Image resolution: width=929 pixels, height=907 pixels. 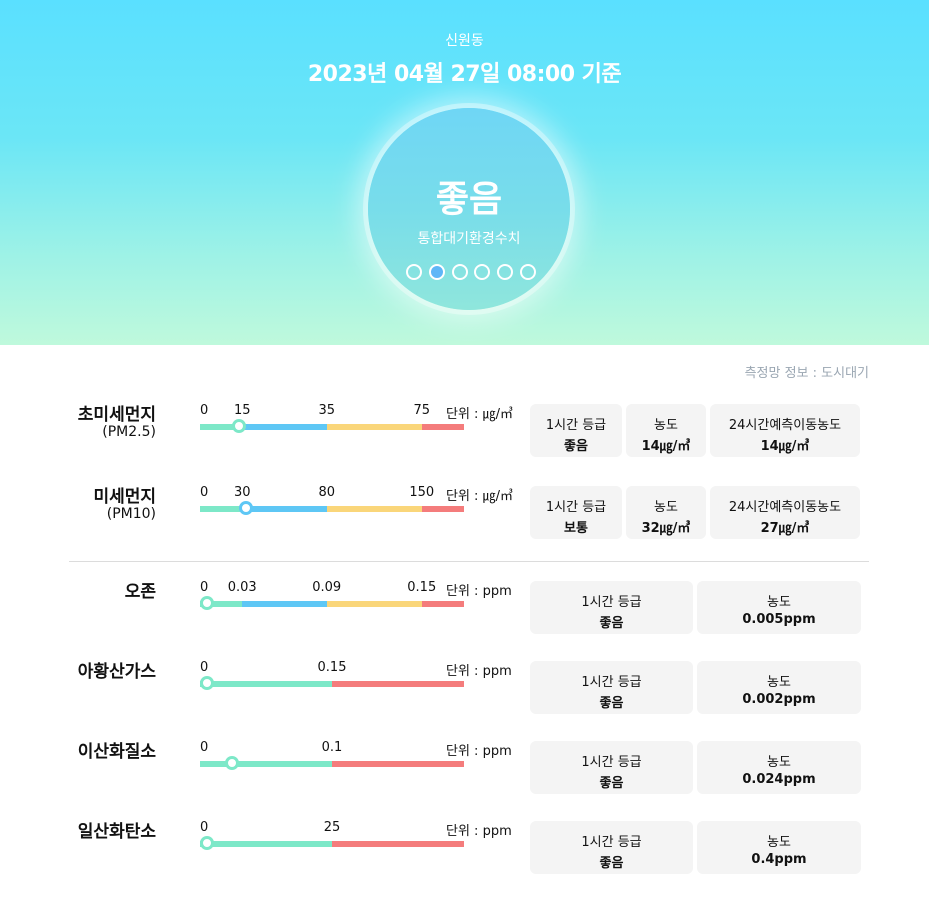 I want to click on measurement-card: 1시간 등급보통, so click(x=576, y=512).